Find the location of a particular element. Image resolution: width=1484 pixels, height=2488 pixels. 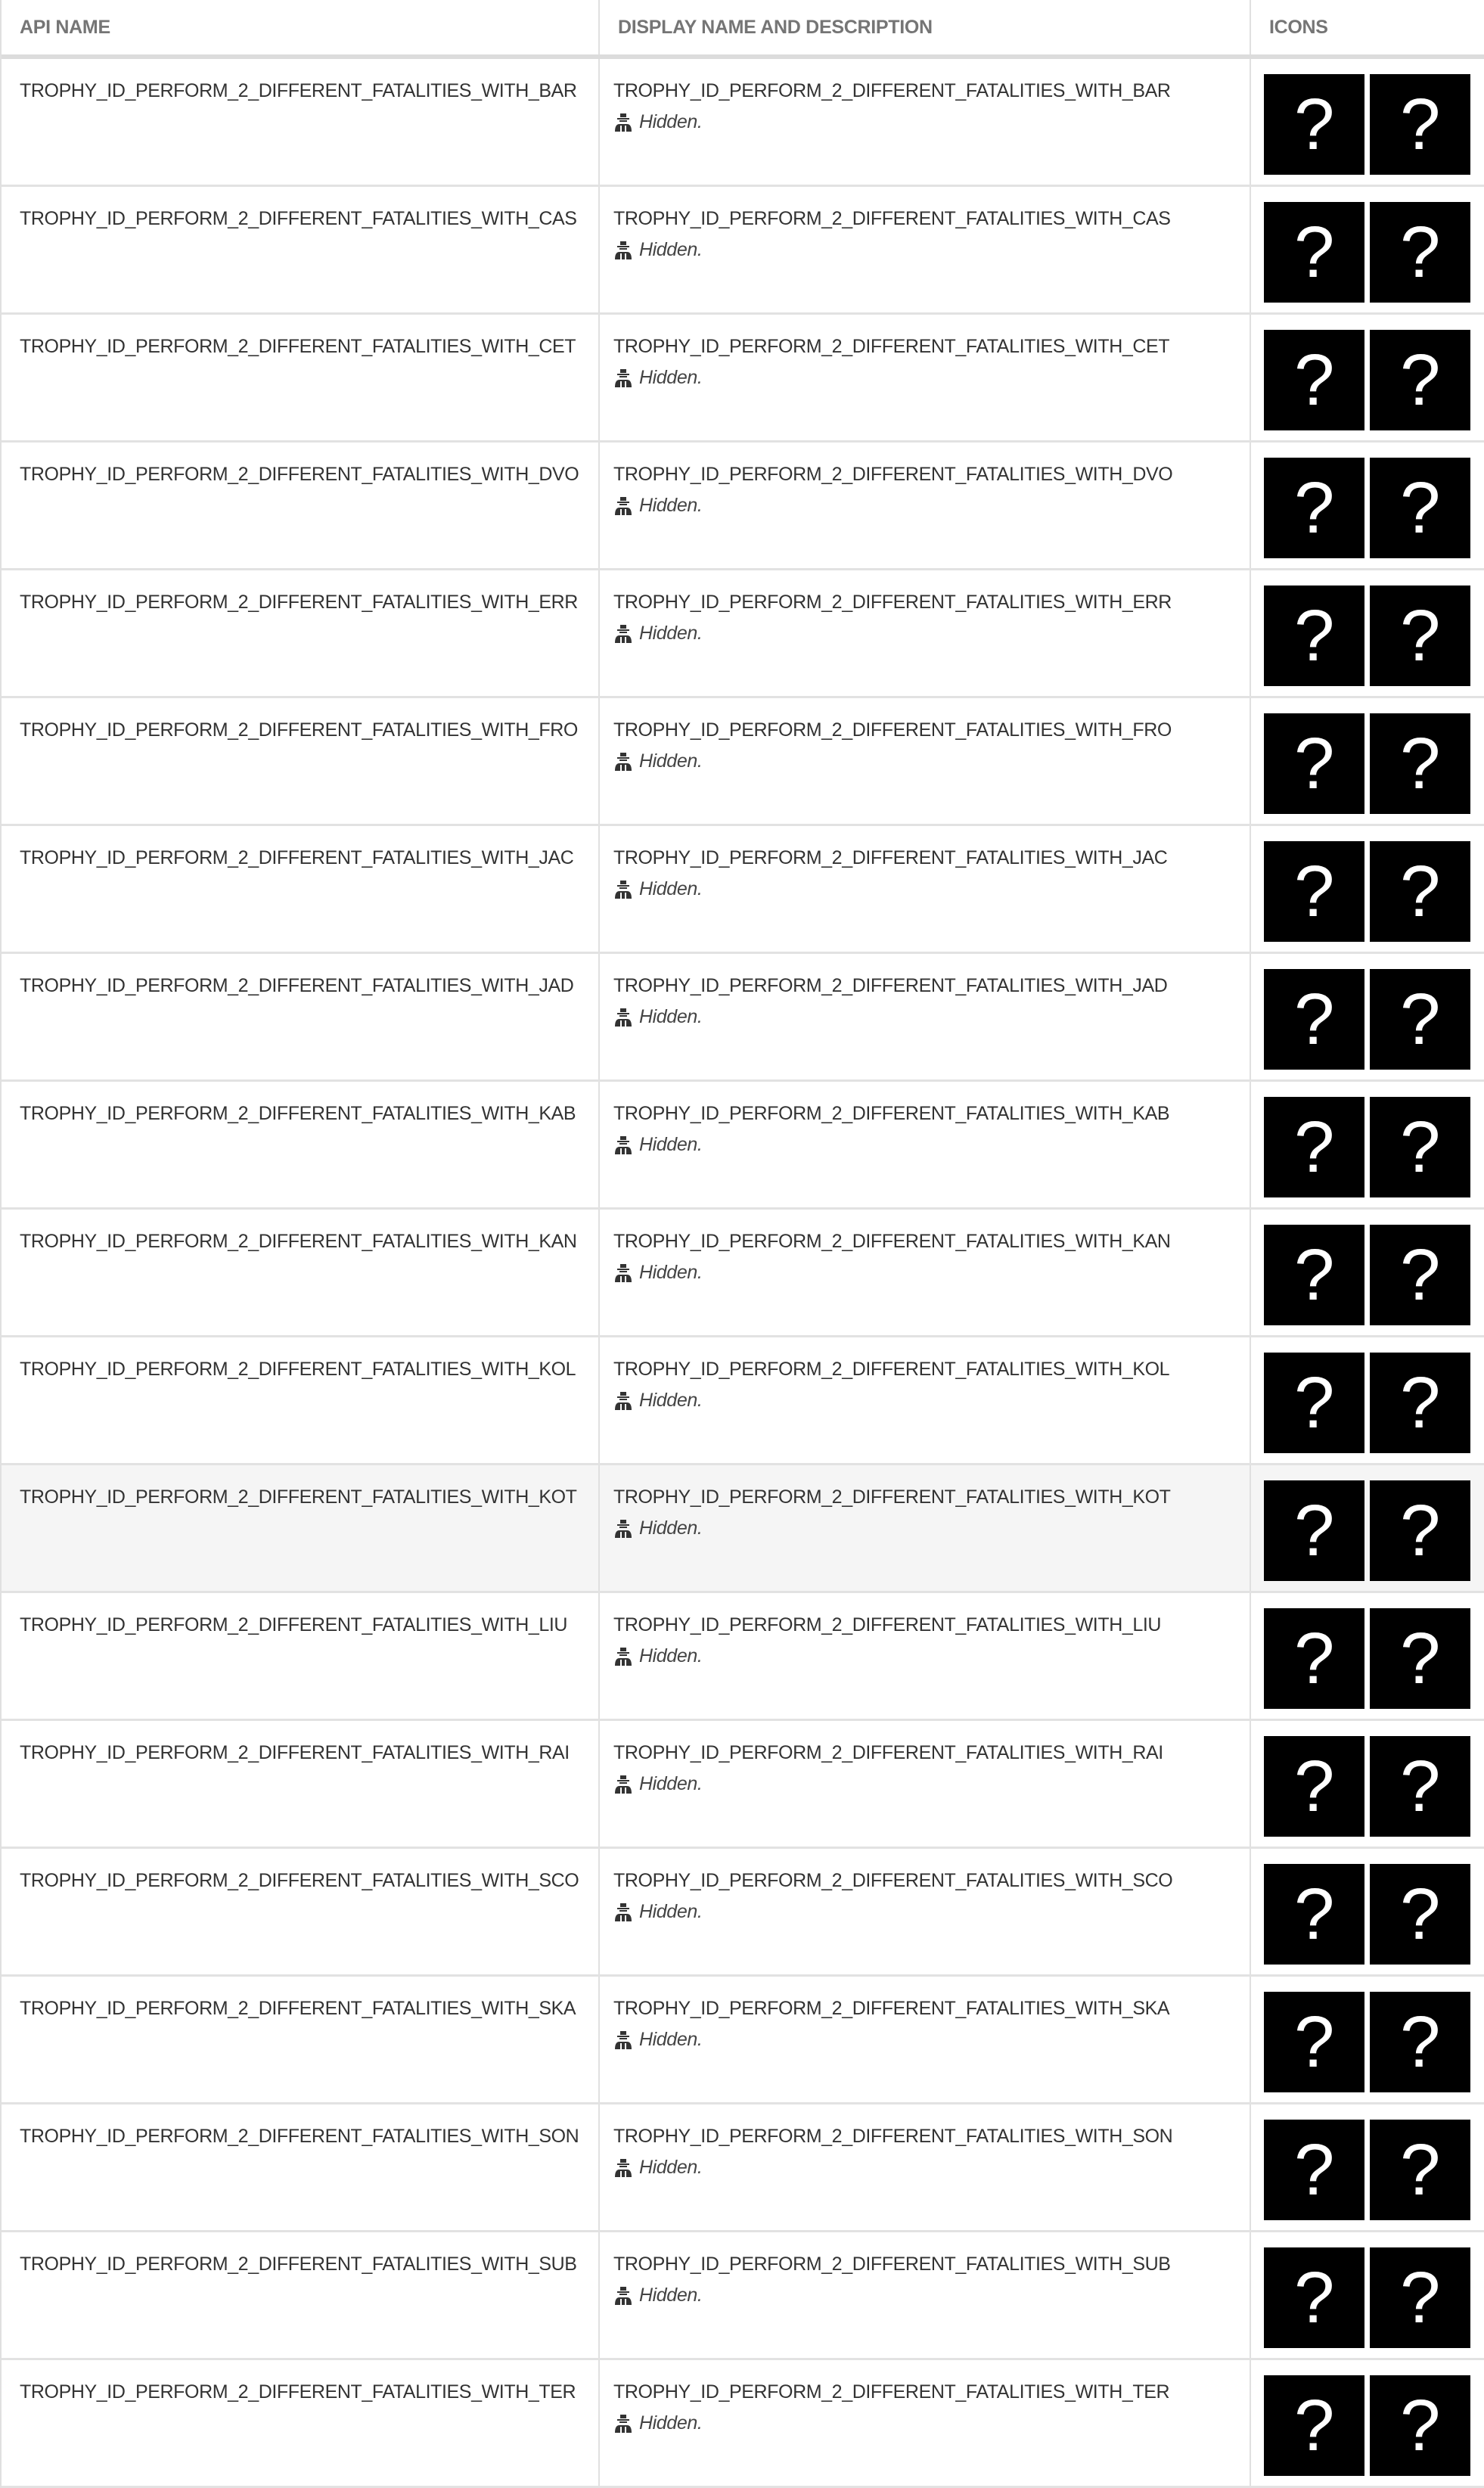

header-api-name: API NAME is located at coordinates (301, 27).